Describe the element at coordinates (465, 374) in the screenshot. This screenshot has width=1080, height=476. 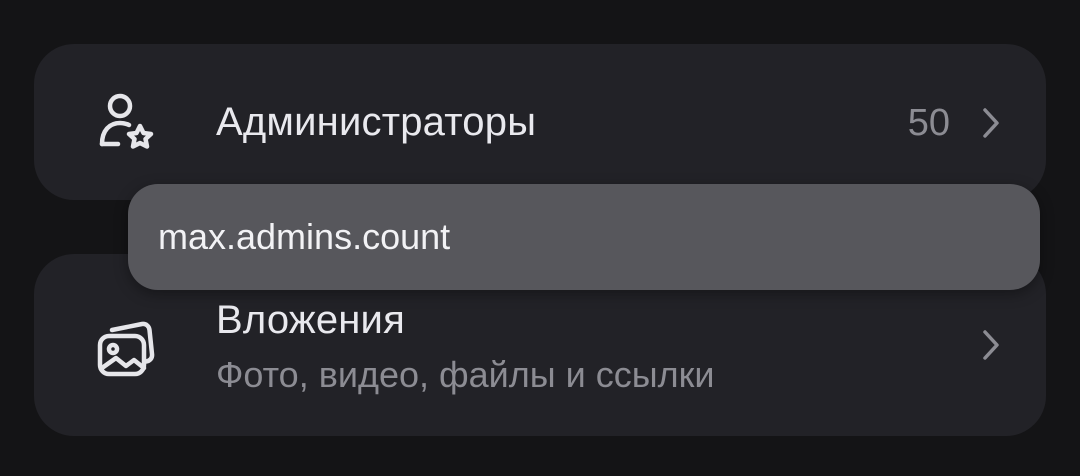
I see `attachments-subtitle: Фото, видео, файлы и ссылки` at that location.